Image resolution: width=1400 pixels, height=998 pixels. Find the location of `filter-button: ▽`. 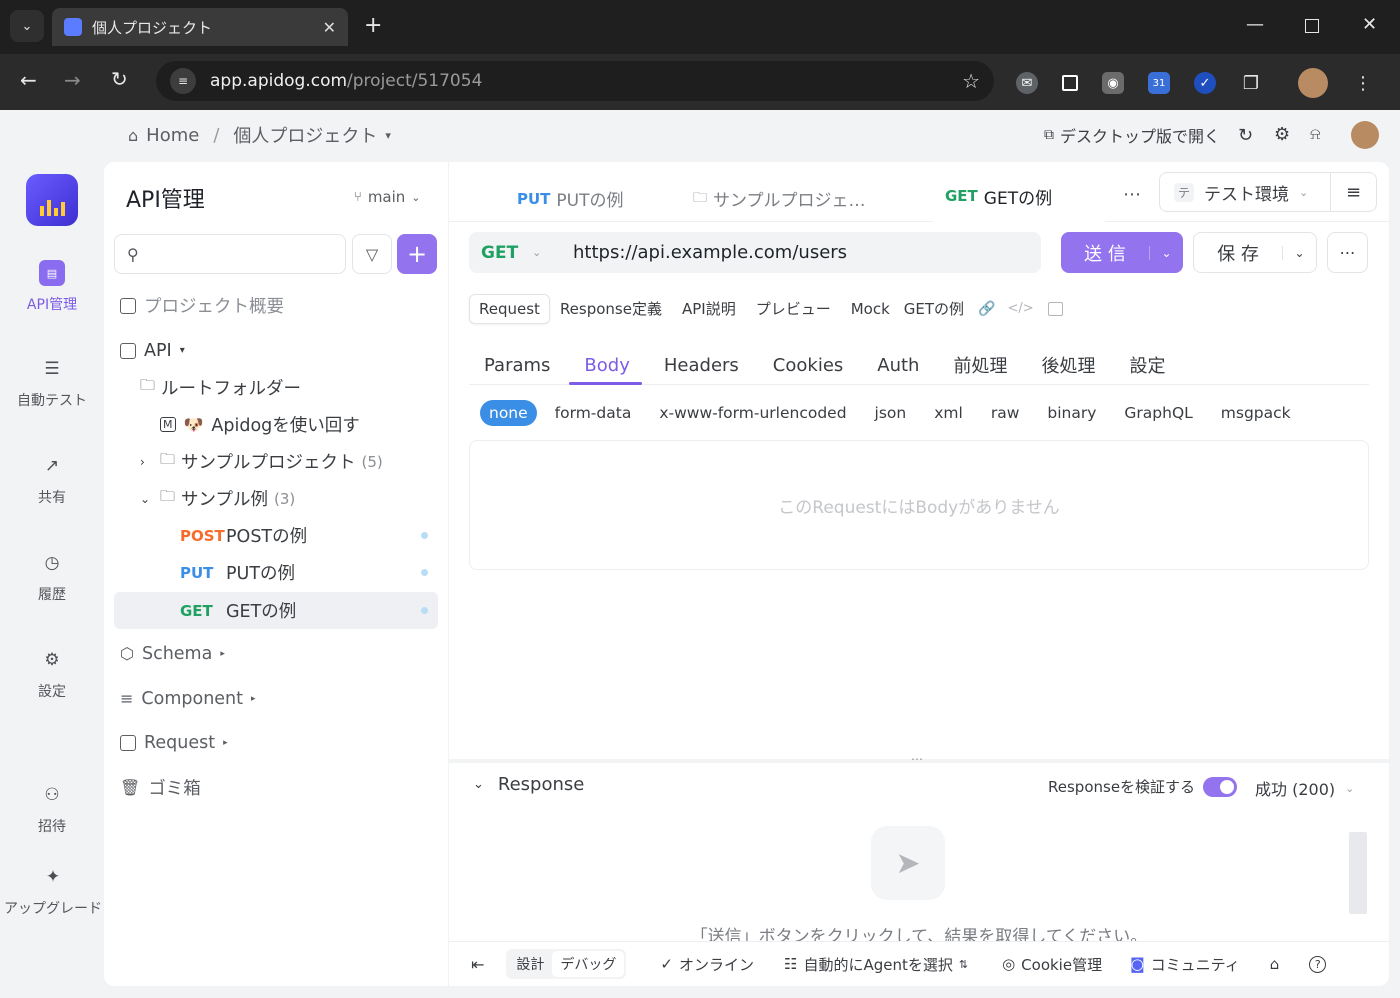

filter-button: ▽ is located at coordinates (372, 254).